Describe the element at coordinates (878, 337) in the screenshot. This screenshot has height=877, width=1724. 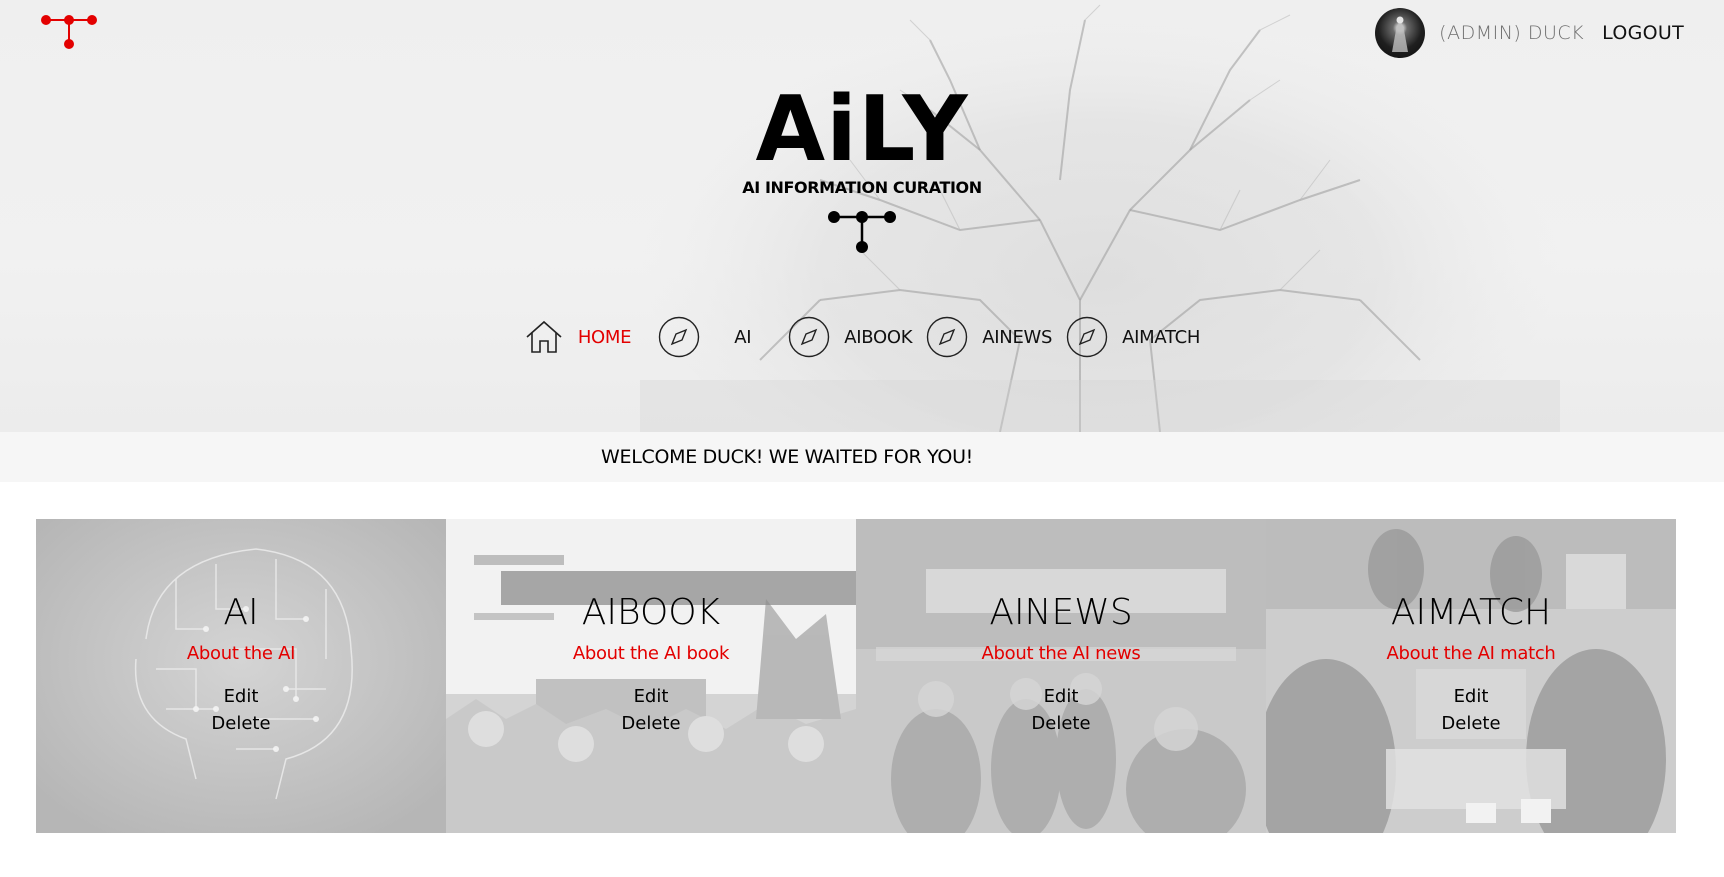
I see `nav-label-aibook: AIBOOK` at that location.